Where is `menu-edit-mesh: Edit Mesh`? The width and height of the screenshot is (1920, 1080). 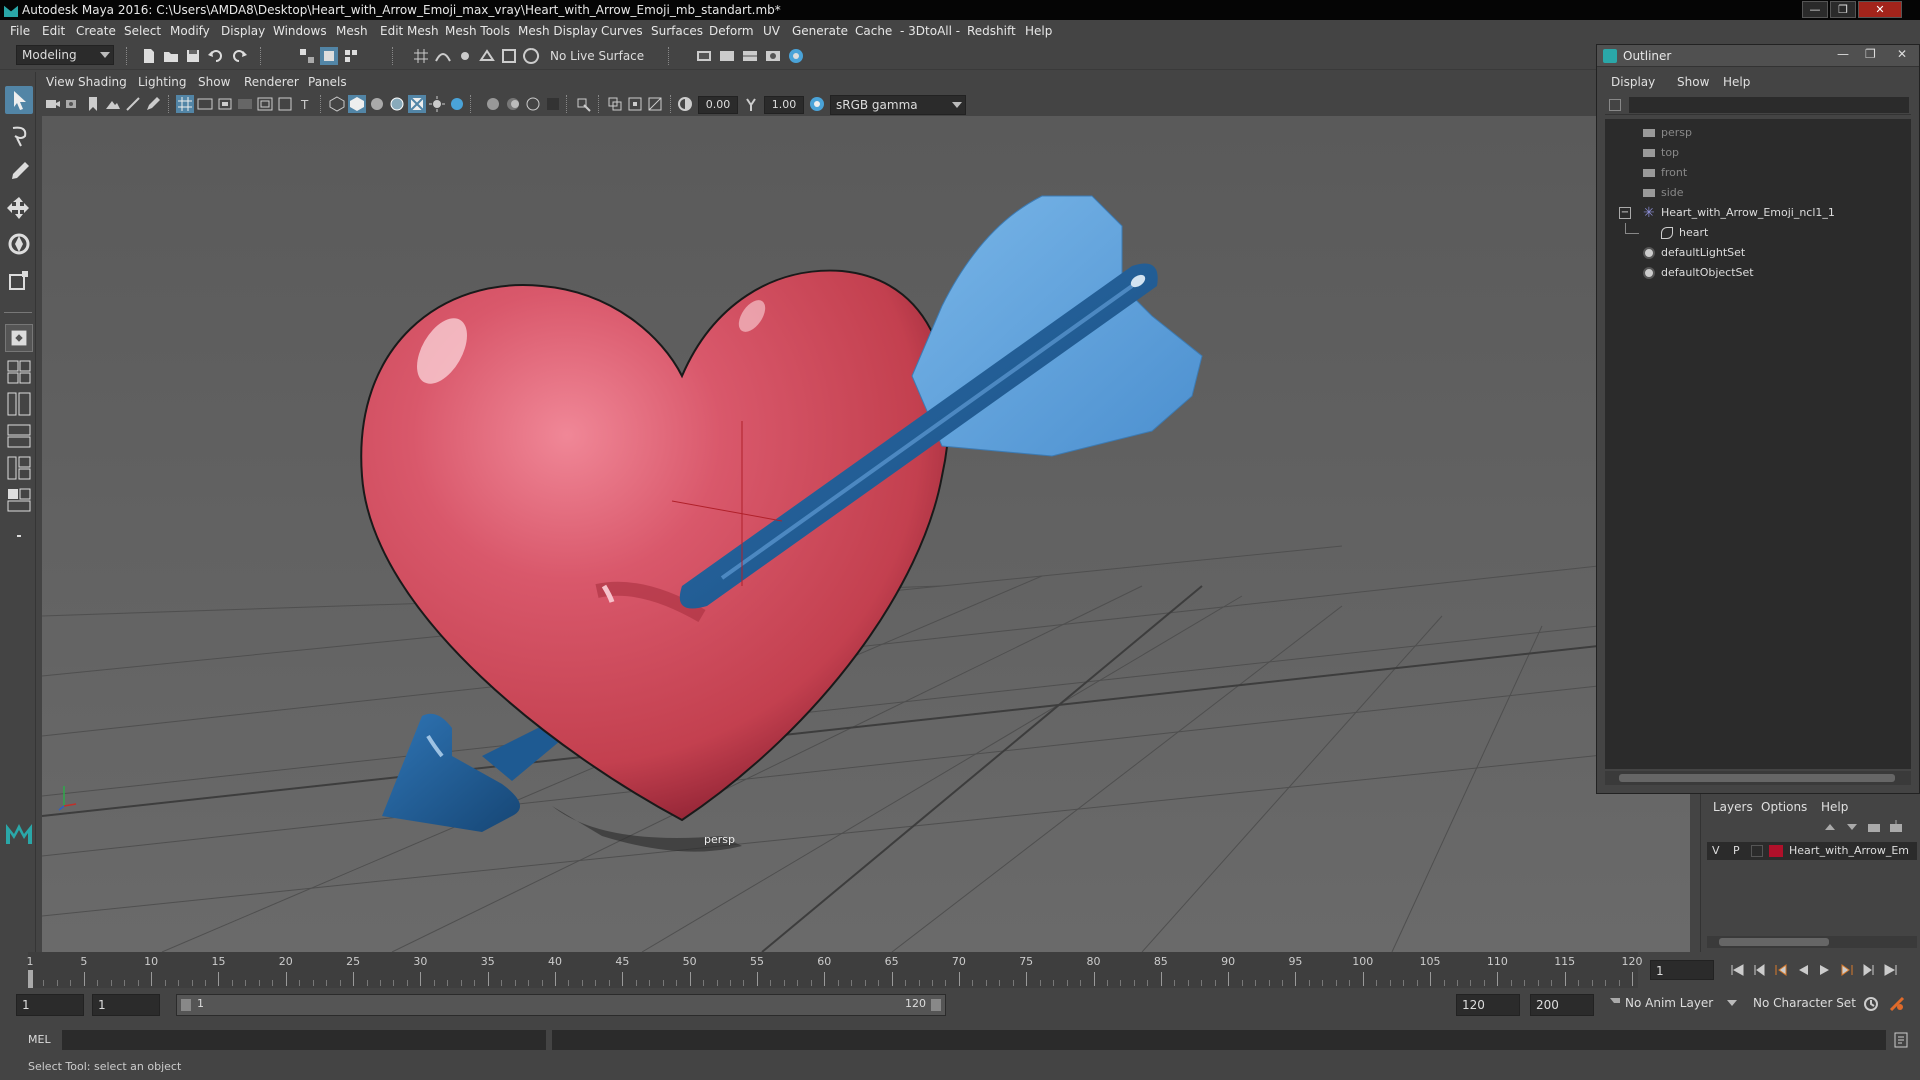
menu-edit-mesh: Edit Mesh is located at coordinates (409, 31).